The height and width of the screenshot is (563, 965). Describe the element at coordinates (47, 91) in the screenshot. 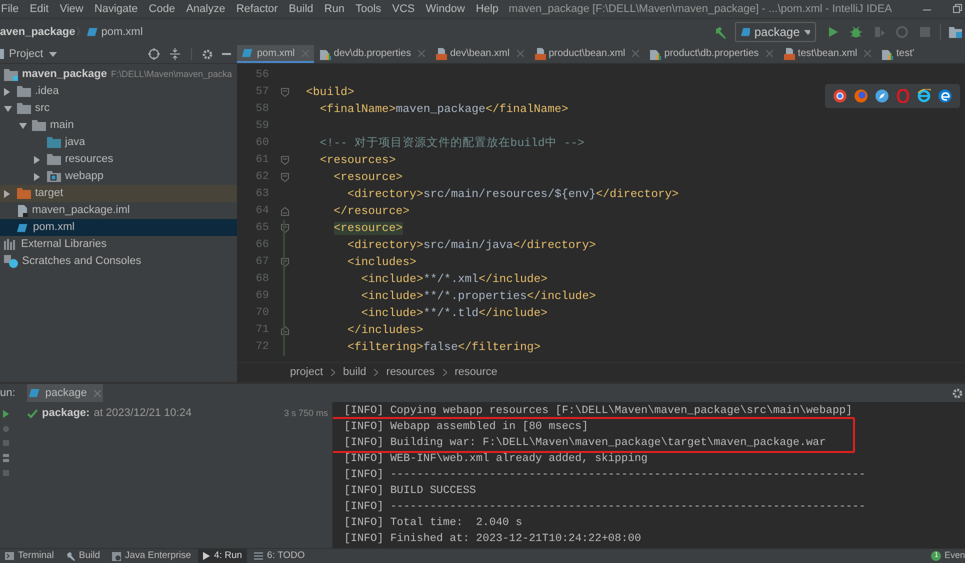

I see `tree-item-label: .idea` at that location.